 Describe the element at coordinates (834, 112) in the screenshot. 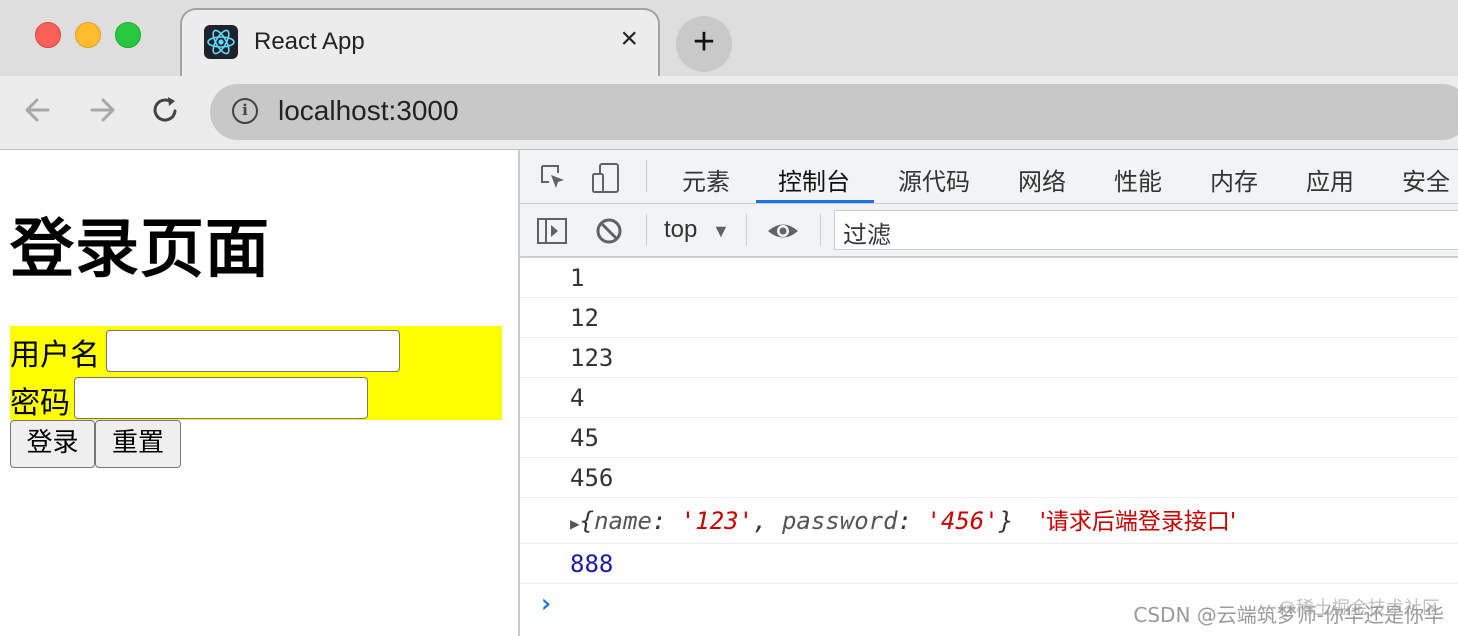

I see `address-bar: i localhost:3000` at that location.